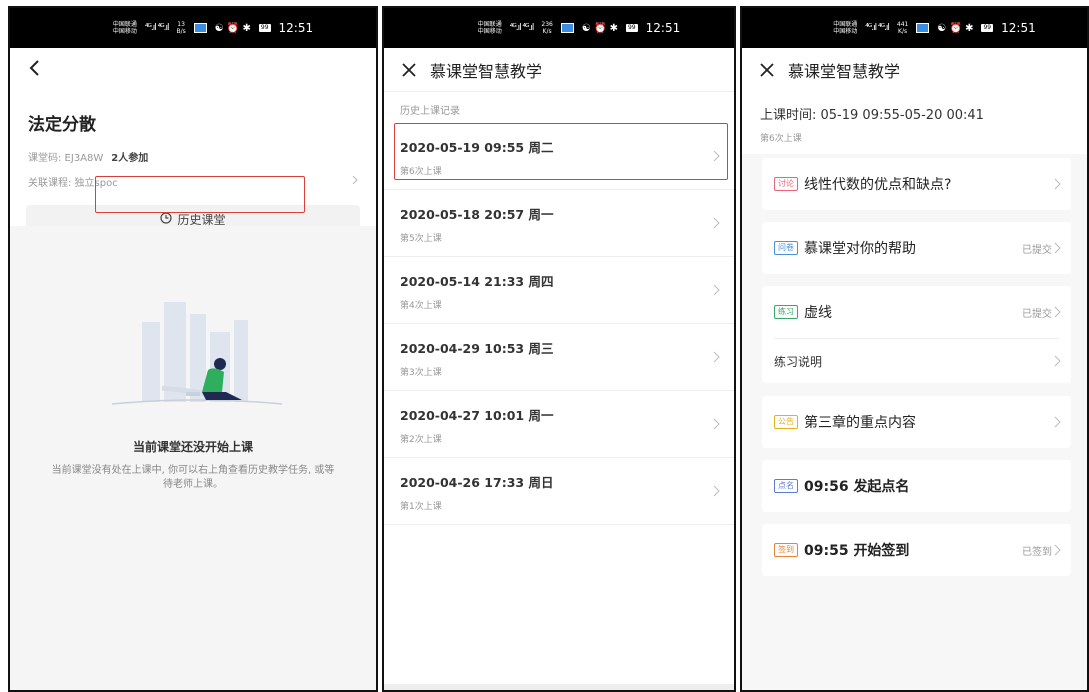  I want to click on back-icon, so click(35, 70).